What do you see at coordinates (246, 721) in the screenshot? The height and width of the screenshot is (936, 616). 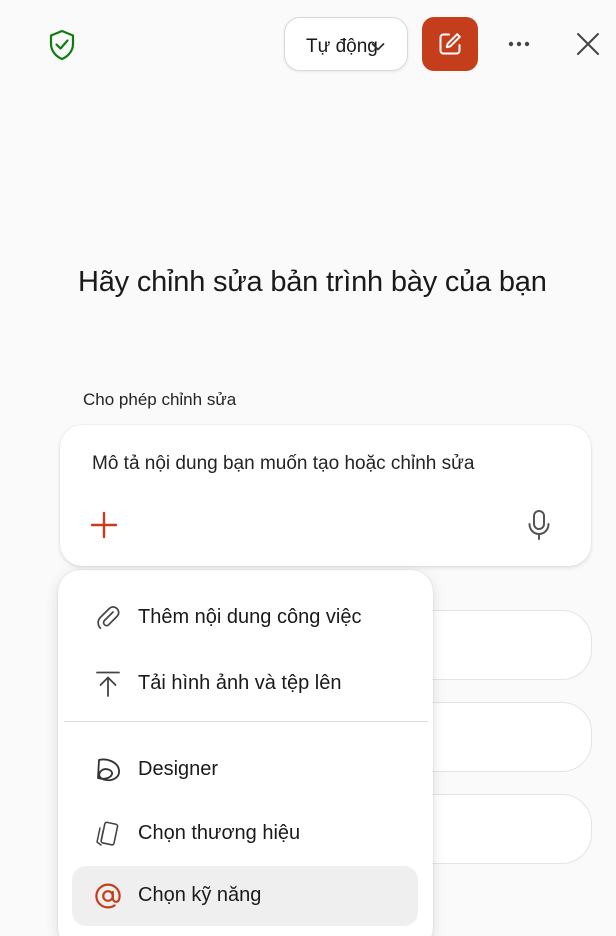 I see `menu-divider` at bounding box center [246, 721].